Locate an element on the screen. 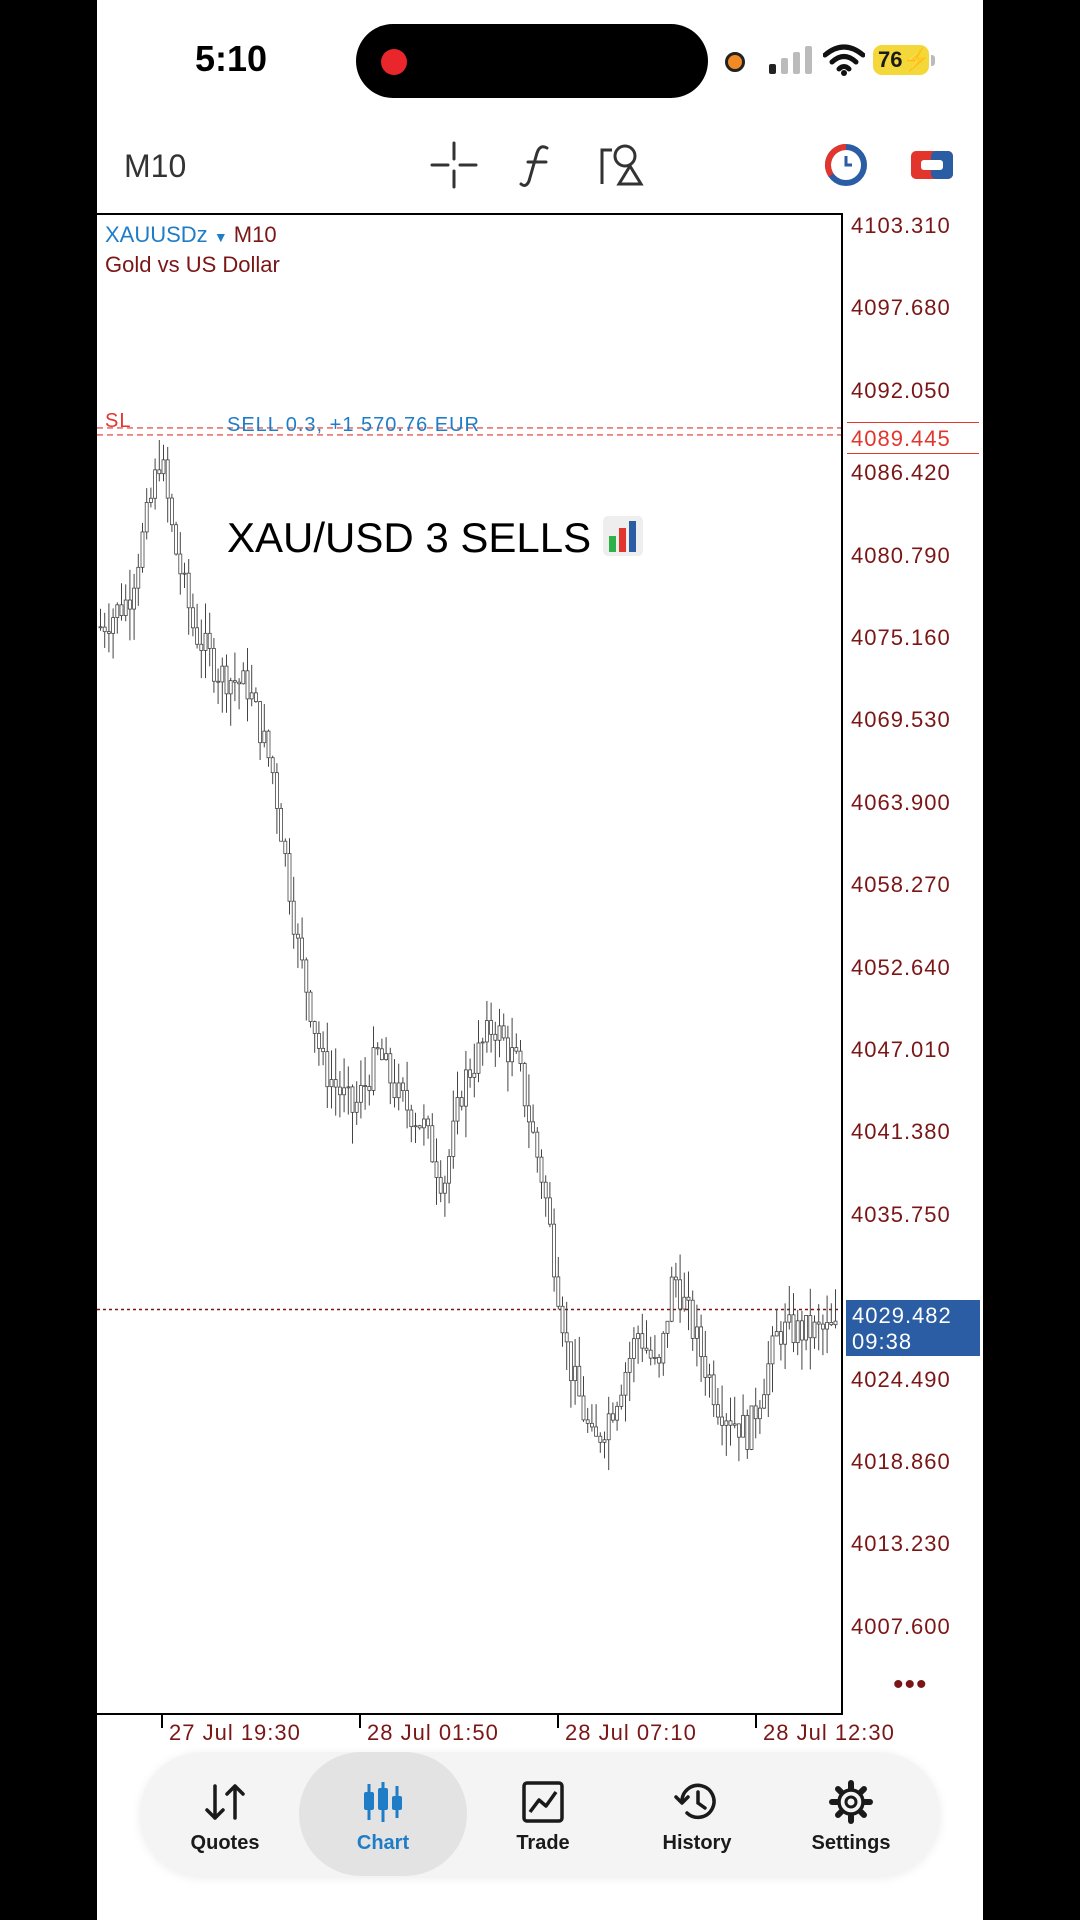  price-label: 4007.600 is located at coordinates (901, 1626).